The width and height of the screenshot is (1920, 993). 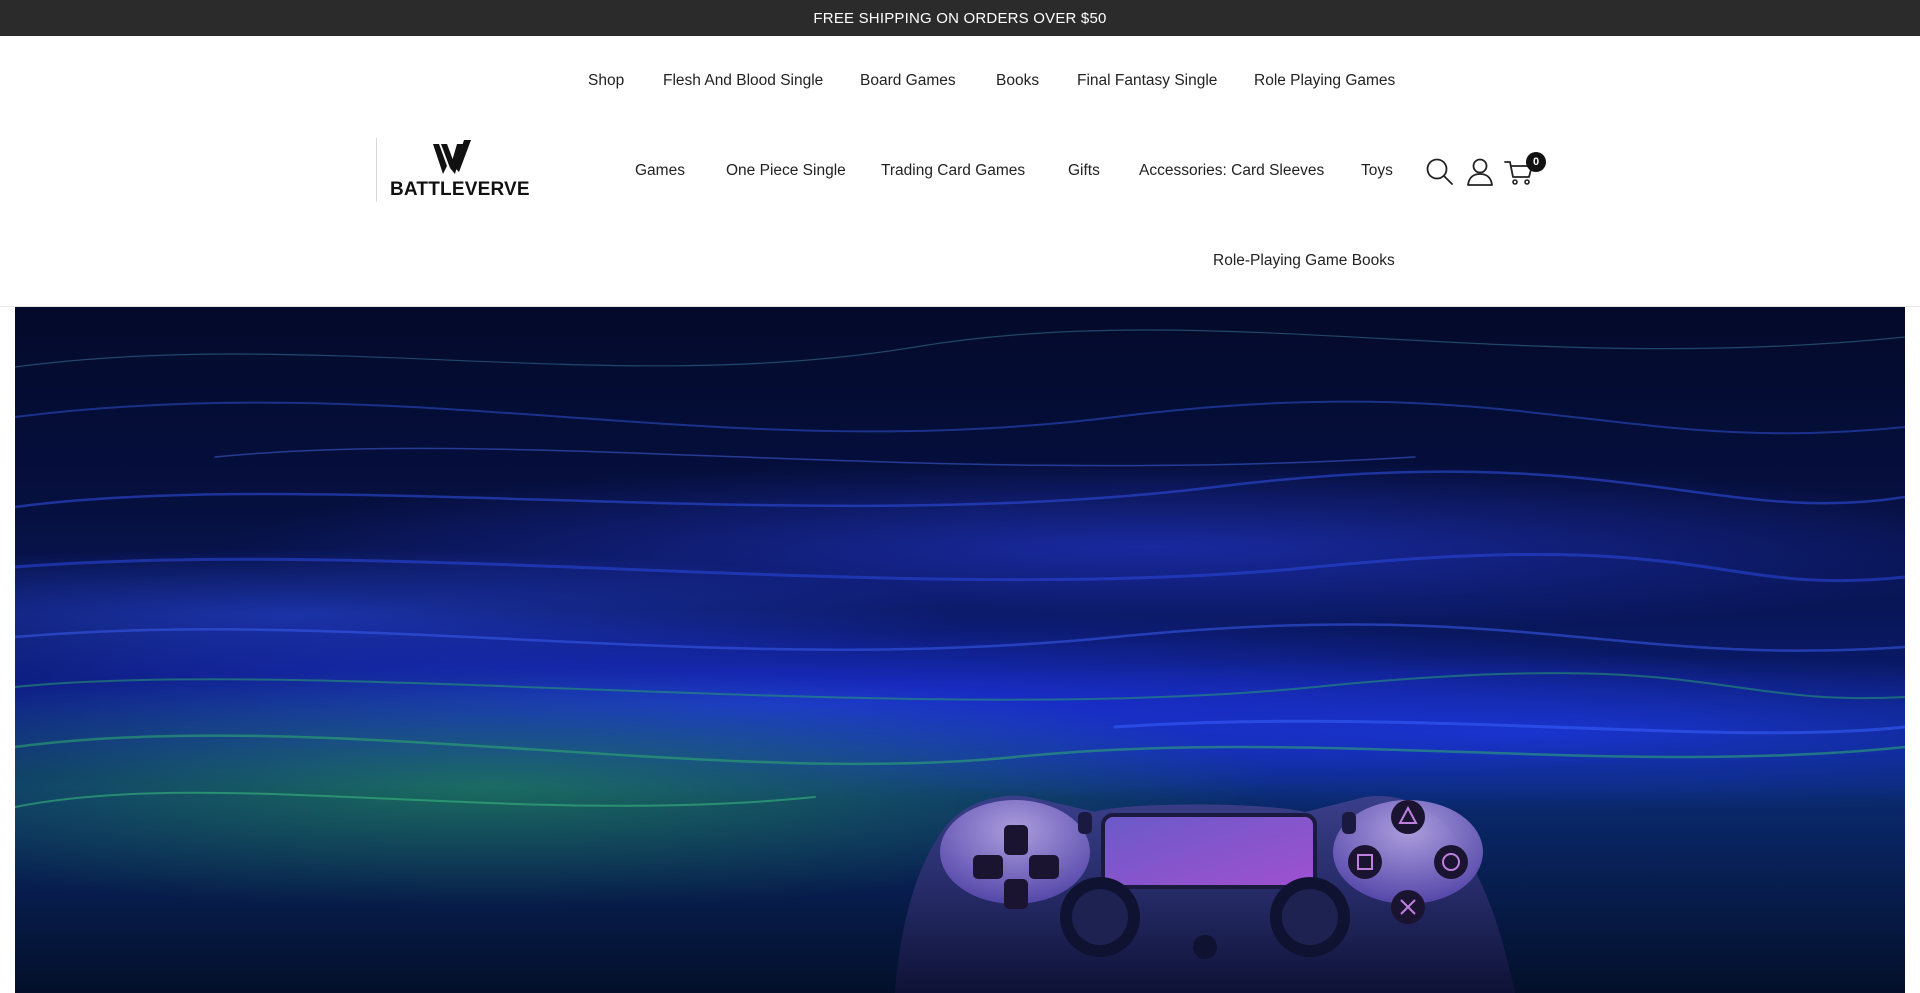 I want to click on nav-trading-card-games: Trading Card Games, so click(x=953, y=171).